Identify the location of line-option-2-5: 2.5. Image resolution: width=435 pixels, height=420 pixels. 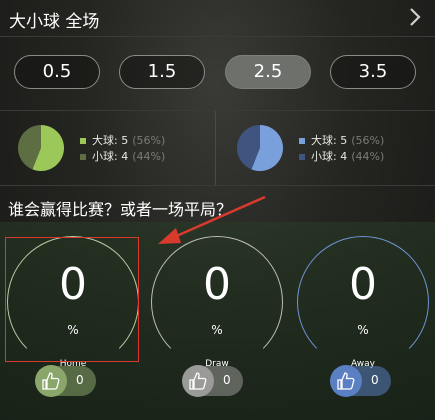
(268, 72).